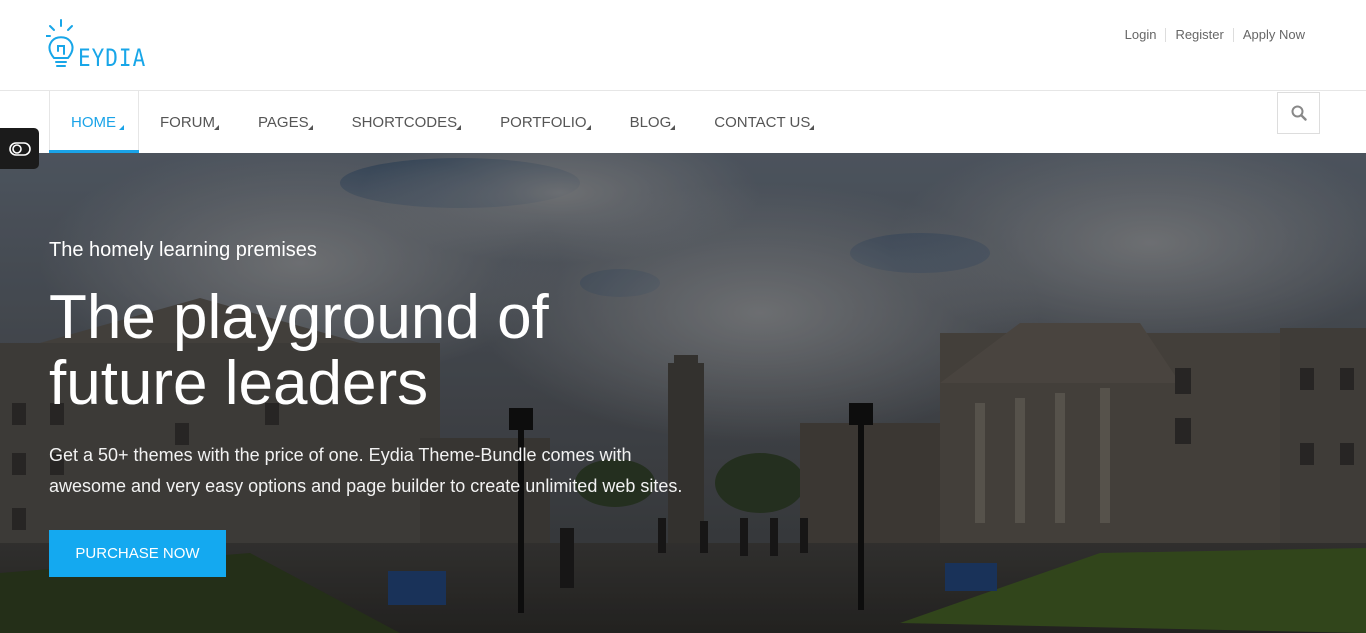 The height and width of the screenshot is (633, 1366). I want to click on nav-item-label: BLOG, so click(650, 122).